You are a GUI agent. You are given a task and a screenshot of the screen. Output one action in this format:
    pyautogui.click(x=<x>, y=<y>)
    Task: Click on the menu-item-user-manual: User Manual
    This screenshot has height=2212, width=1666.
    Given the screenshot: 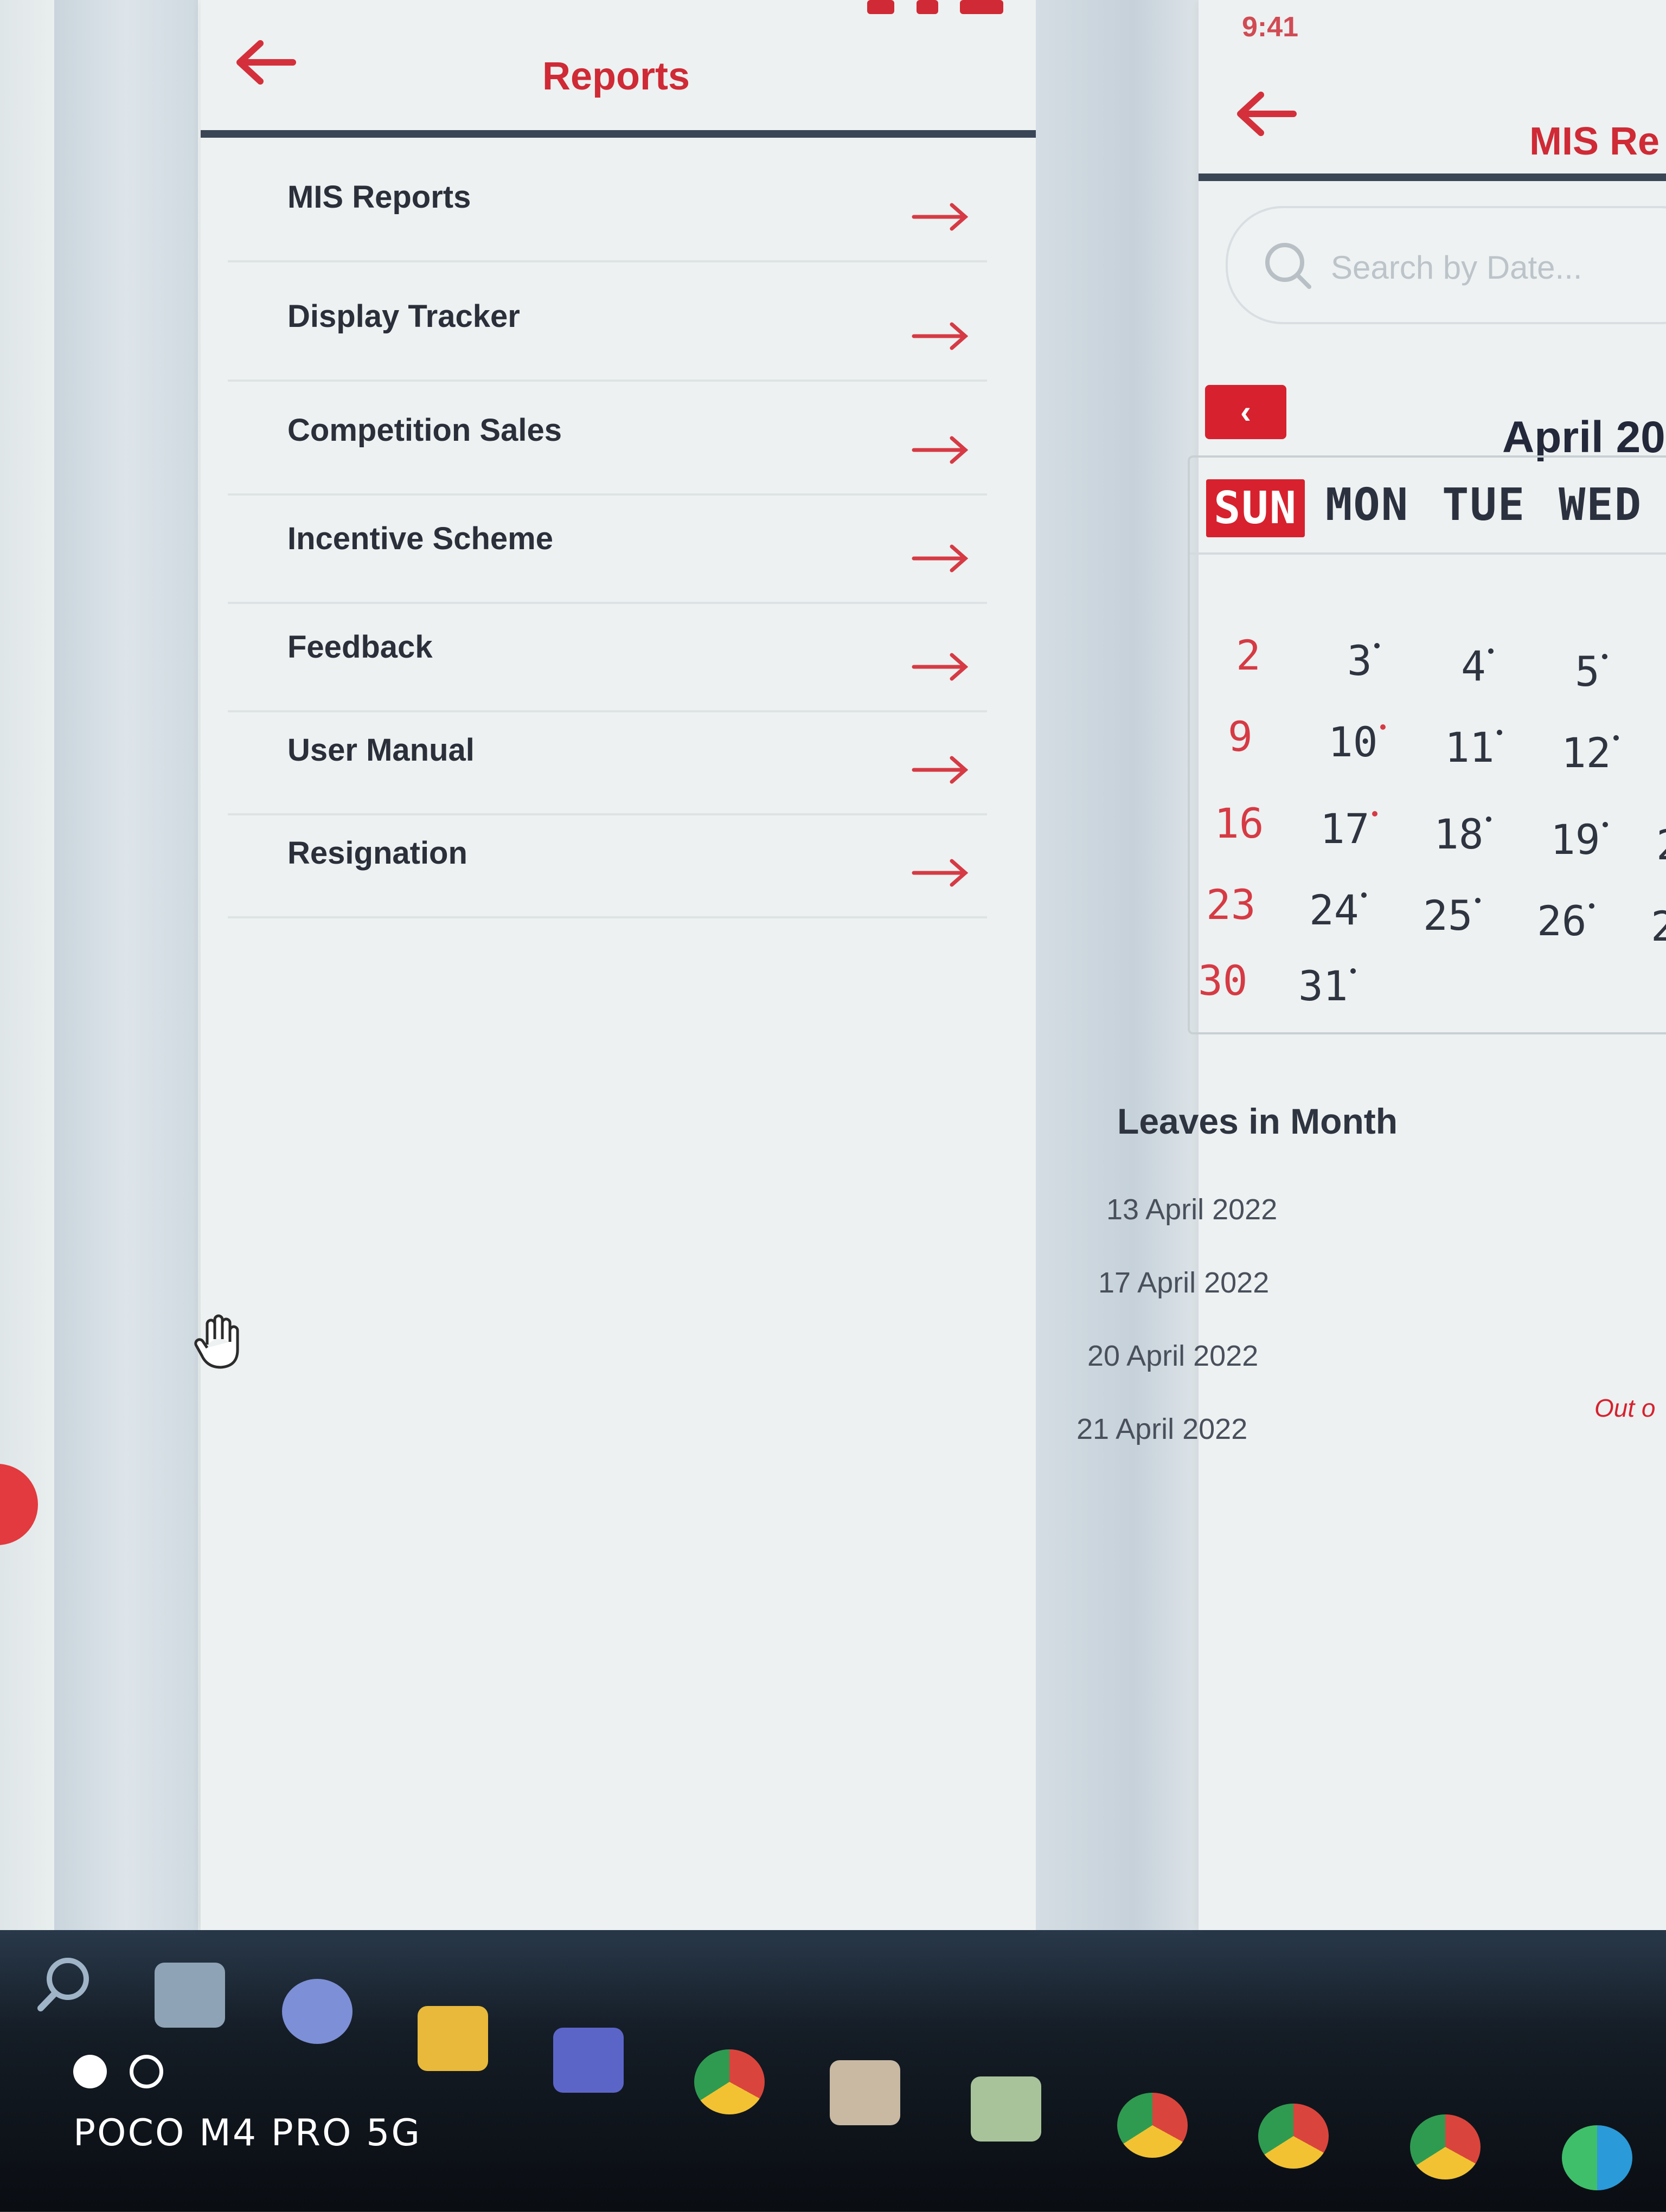 What is the action you would take?
    pyautogui.click(x=607, y=760)
    